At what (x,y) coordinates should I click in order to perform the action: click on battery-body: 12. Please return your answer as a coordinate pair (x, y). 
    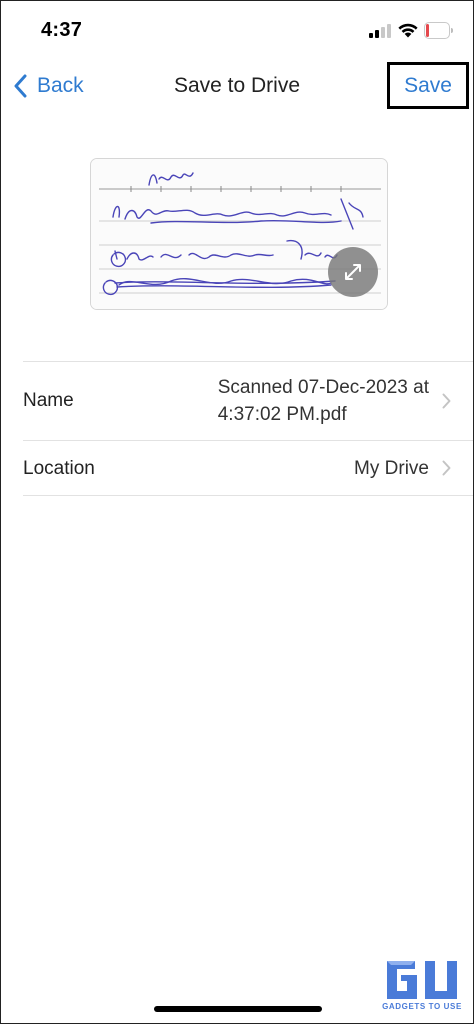
    Looking at the image, I should click on (437, 30).